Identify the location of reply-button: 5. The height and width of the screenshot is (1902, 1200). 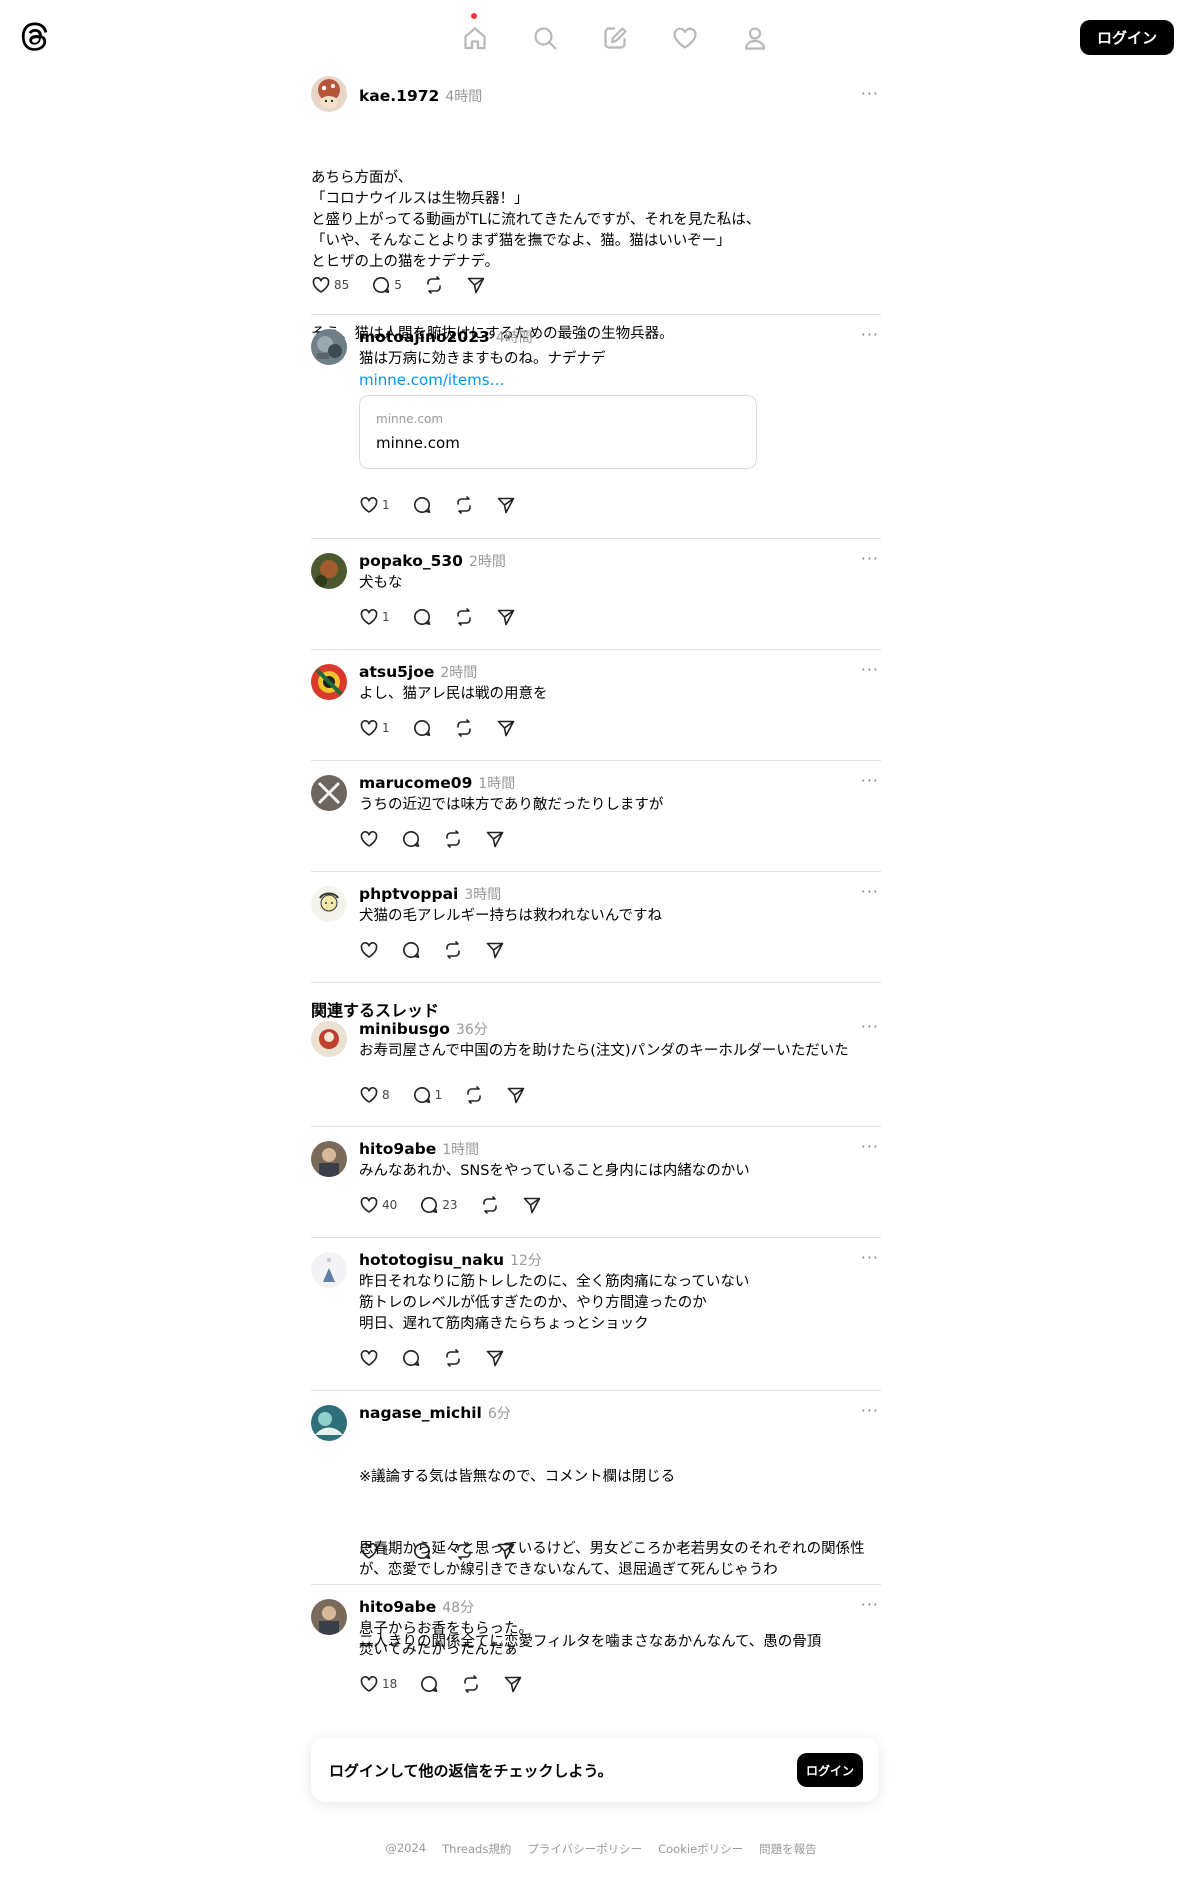
(386, 285).